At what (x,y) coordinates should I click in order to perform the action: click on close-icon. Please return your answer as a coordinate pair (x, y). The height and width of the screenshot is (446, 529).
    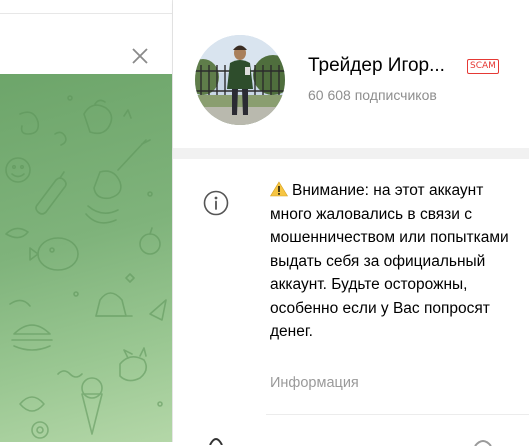
    Looking at the image, I should click on (140, 56).